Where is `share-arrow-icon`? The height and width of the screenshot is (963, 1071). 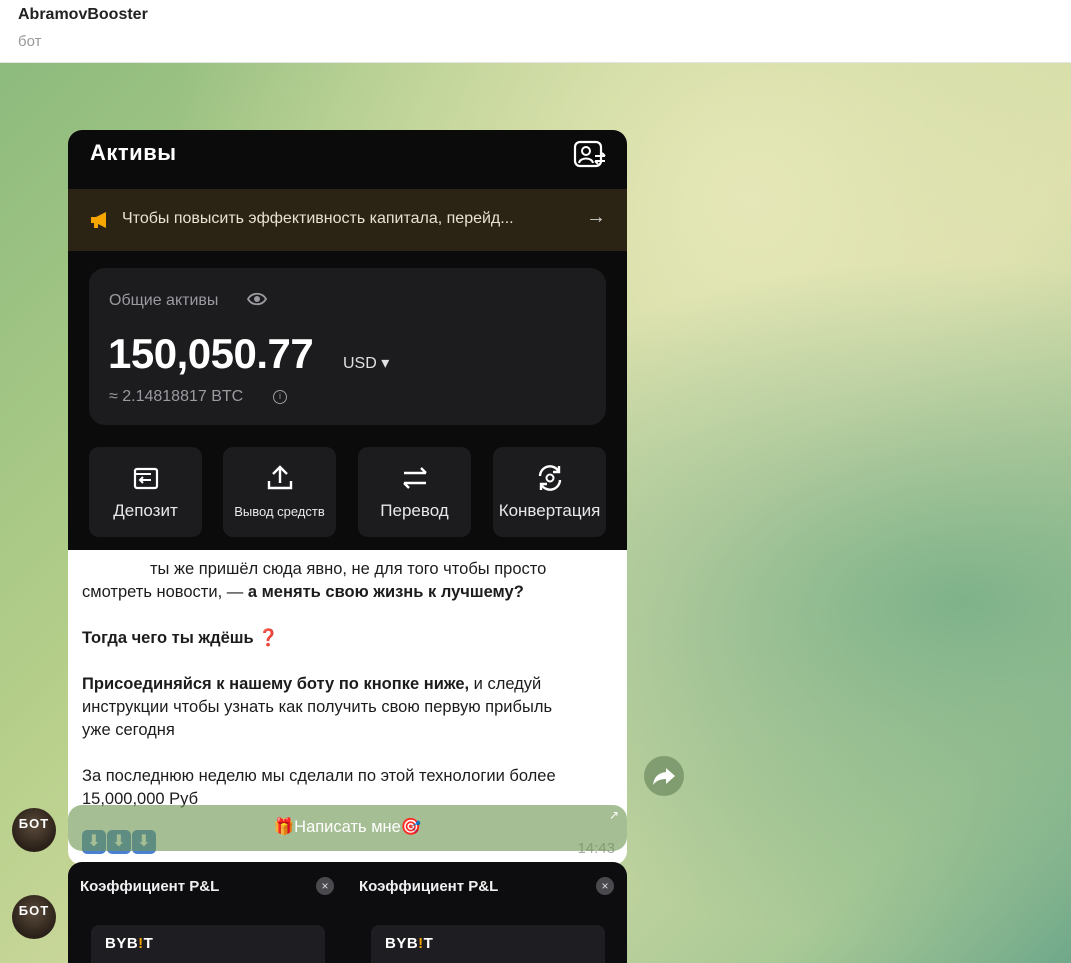 share-arrow-icon is located at coordinates (664, 776).